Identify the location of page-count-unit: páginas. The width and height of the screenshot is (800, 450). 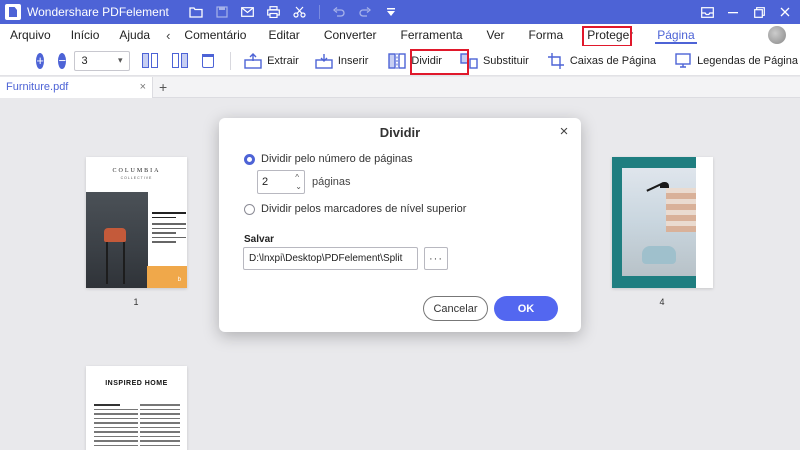
(331, 182).